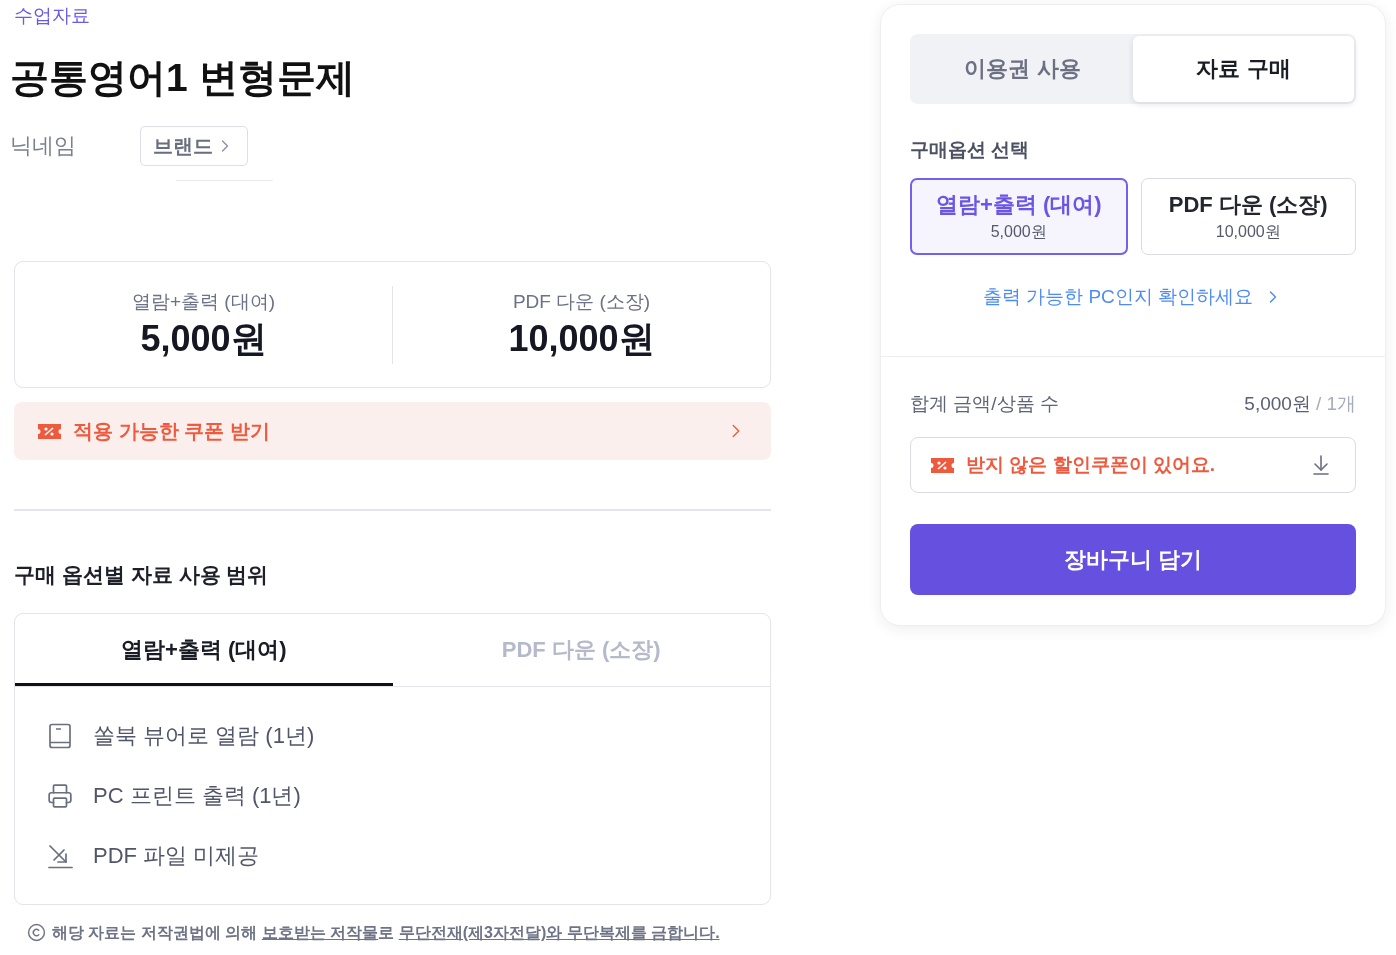 The height and width of the screenshot is (955, 1396). What do you see at coordinates (204, 735) in the screenshot?
I see `usage-scope-text: 쏠북 뷰어로 열람 (1년)` at bounding box center [204, 735].